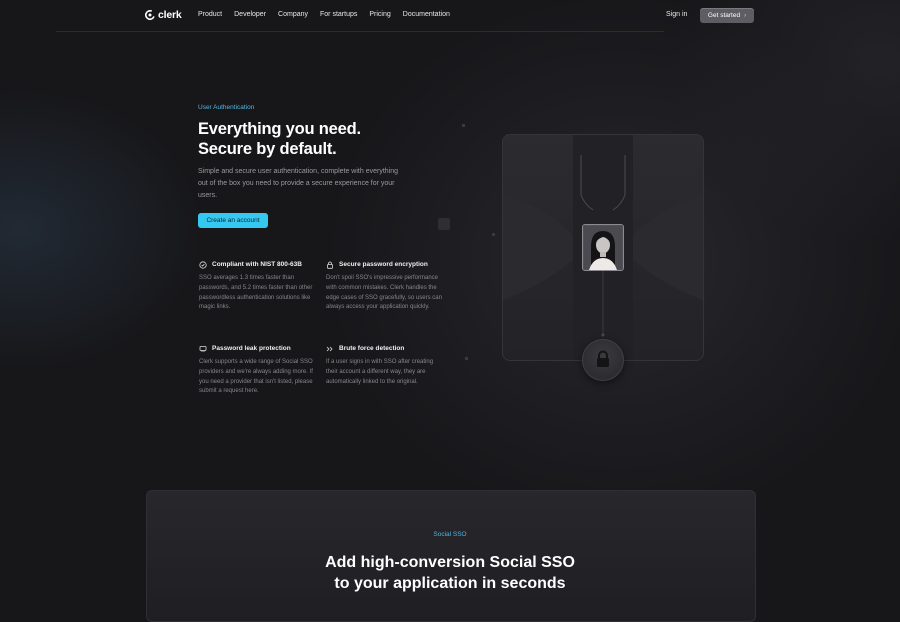 The image size is (900, 622). I want to click on get-started-label: Get started, so click(724, 15).